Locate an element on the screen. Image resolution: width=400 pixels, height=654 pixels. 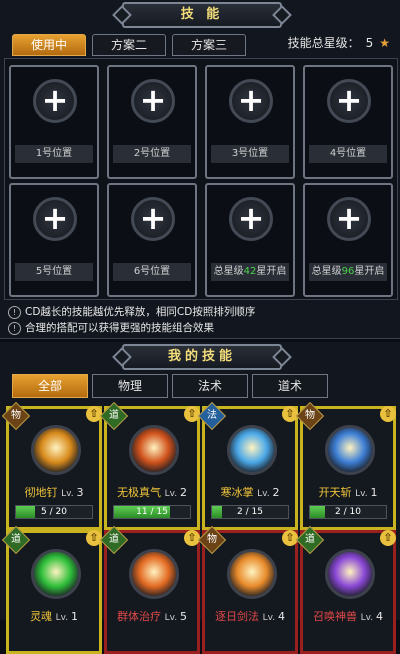
total-star-value: 5 is located at coordinates (369, 43).